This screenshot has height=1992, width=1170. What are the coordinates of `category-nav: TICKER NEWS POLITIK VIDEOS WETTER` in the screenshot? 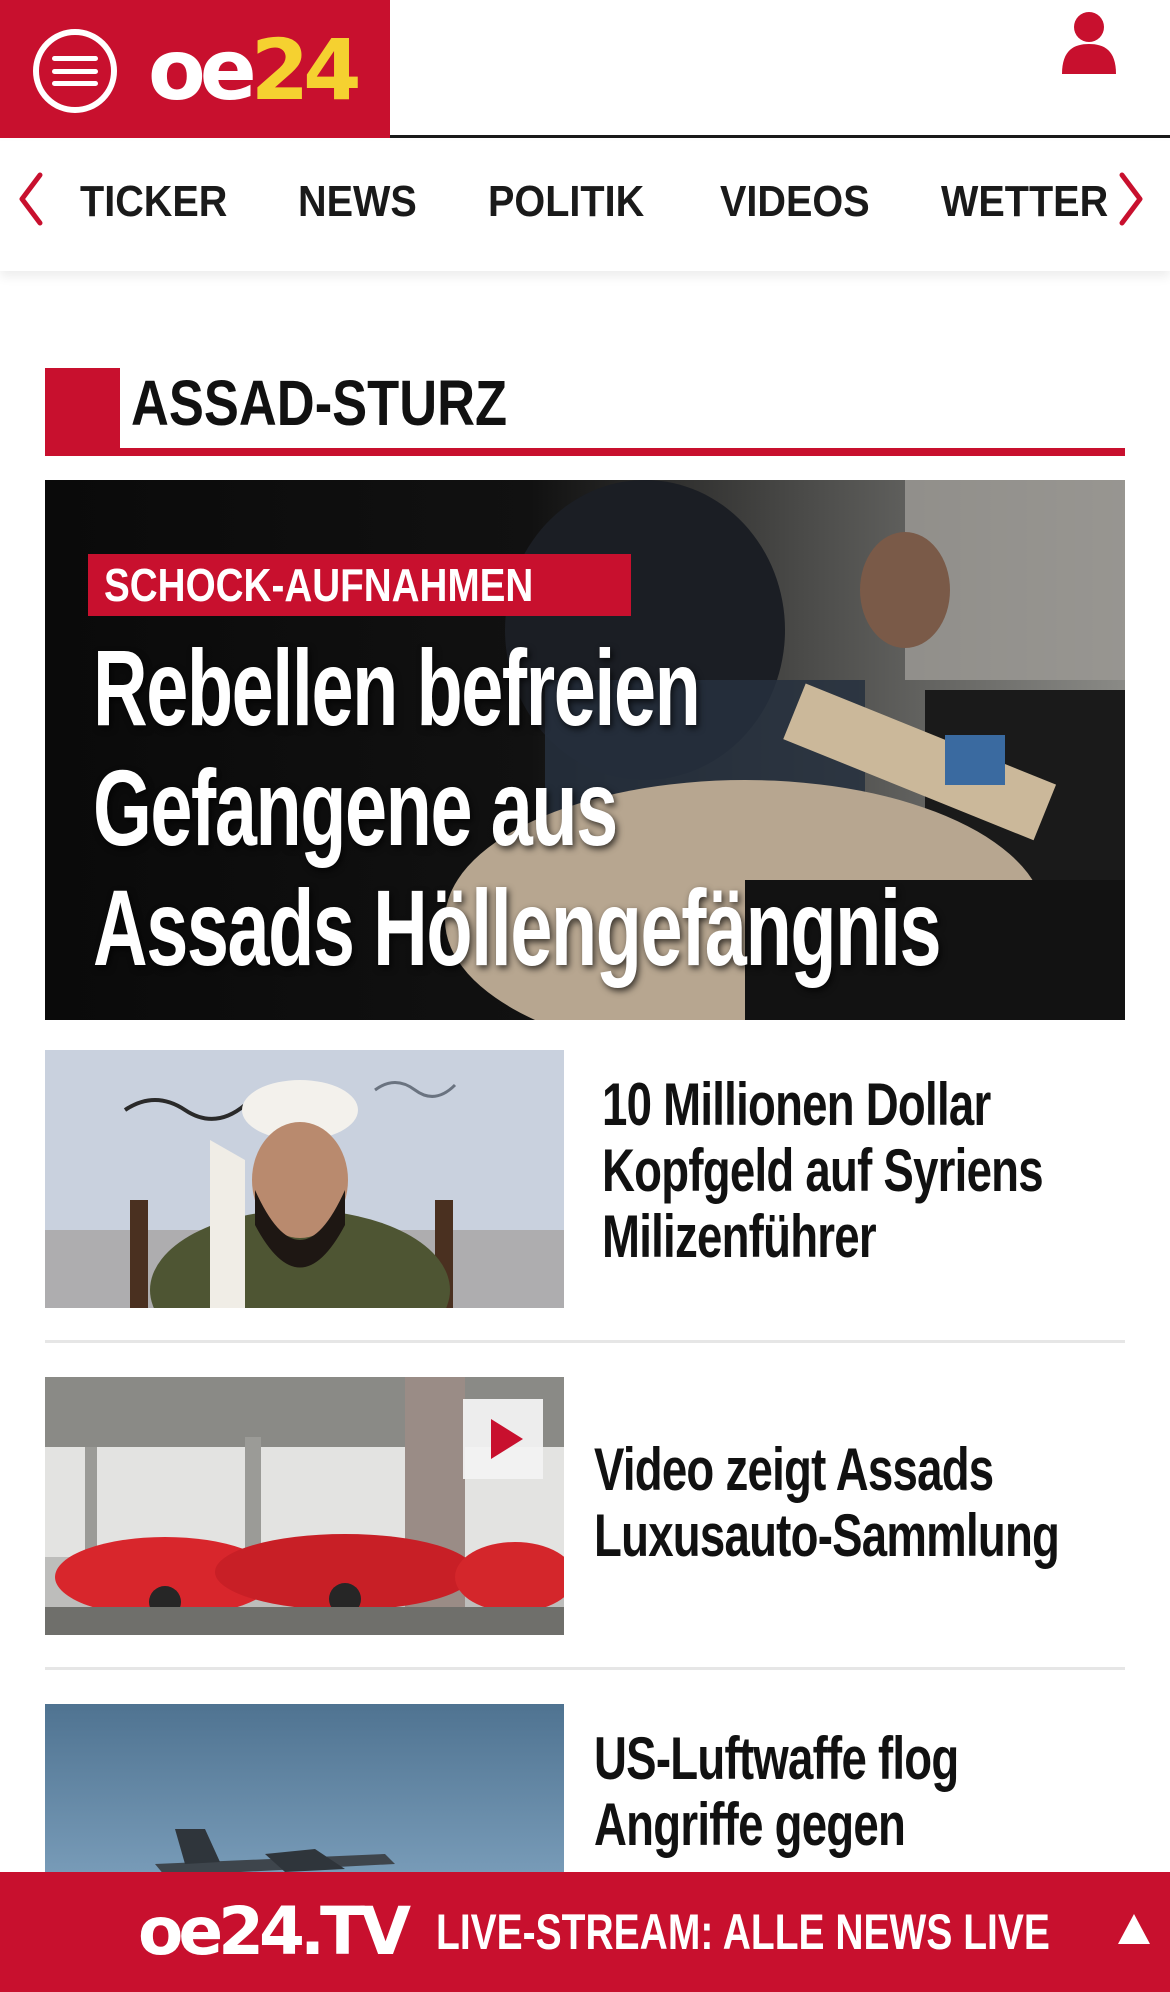 It's located at (585, 206).